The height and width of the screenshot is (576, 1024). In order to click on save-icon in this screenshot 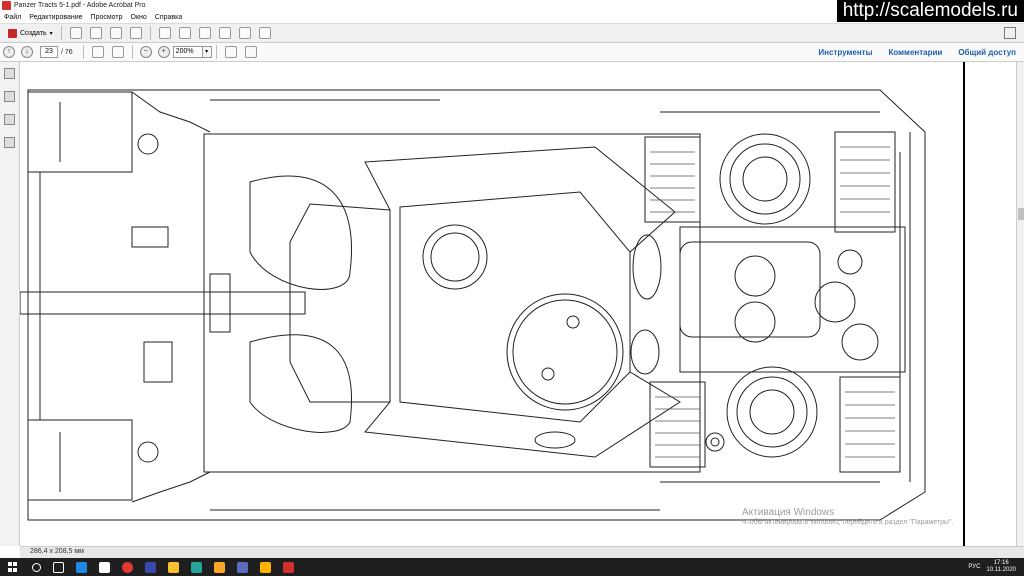, I will do `click(95, 33)`.